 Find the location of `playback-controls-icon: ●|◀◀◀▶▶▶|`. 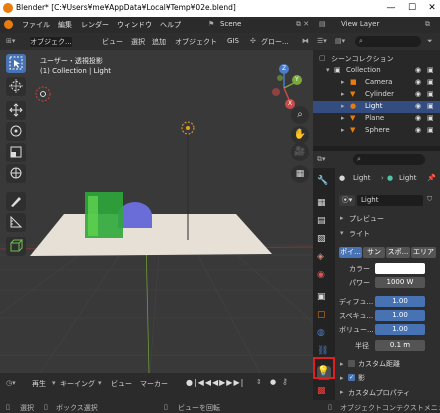

playback-controls-icon: ●|◀◀◀▶▶▶| is located at coordinates (215, 382).